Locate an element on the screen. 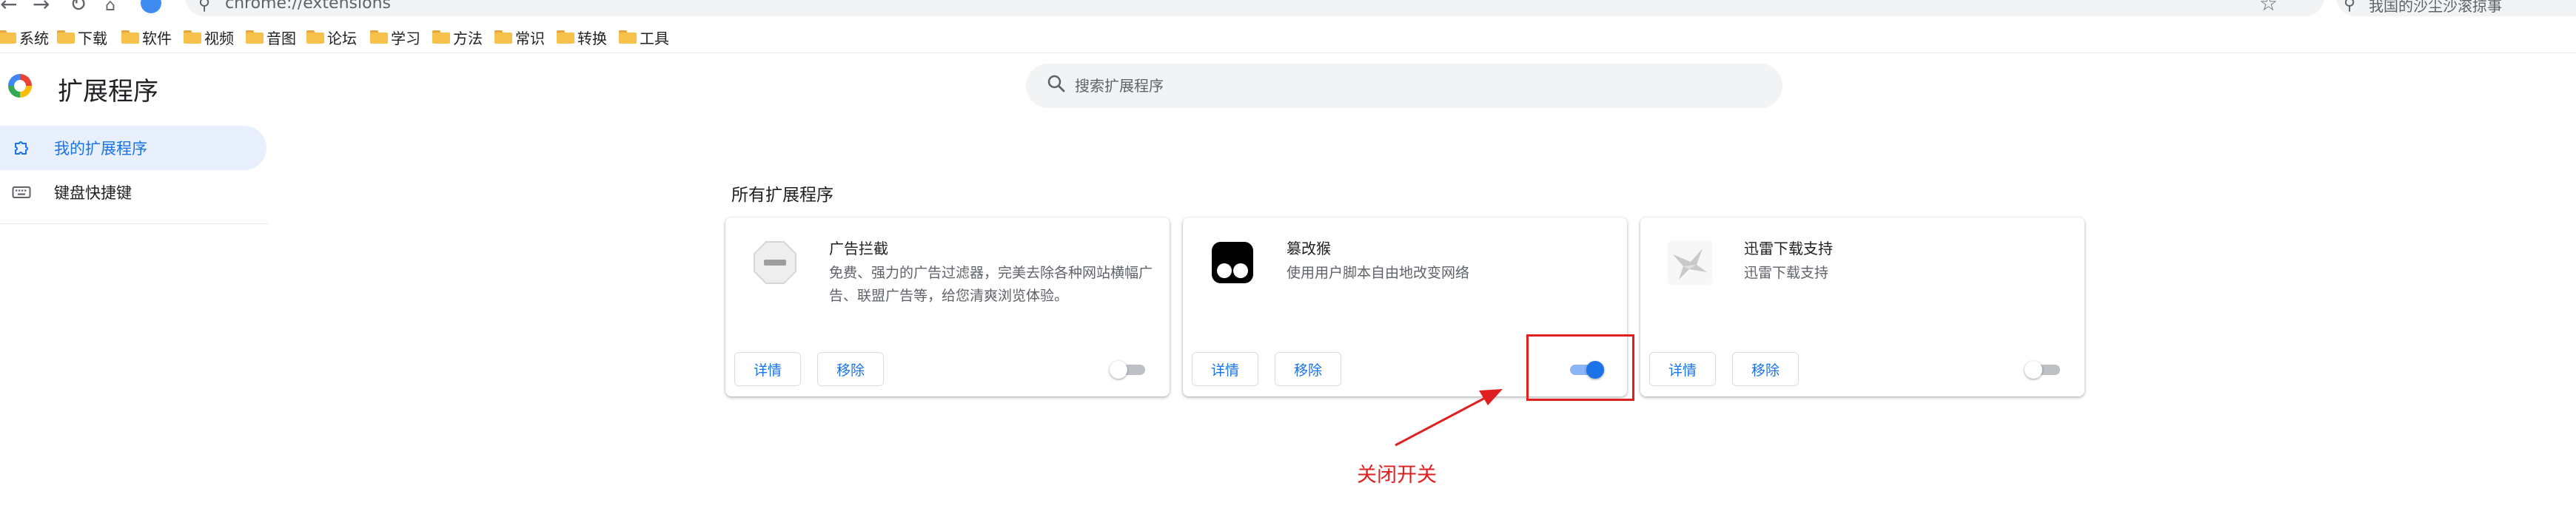 The width and height of the screenshot is (2576, 517). bookmark-label: 论坛 is located at coordinates (342, 38).